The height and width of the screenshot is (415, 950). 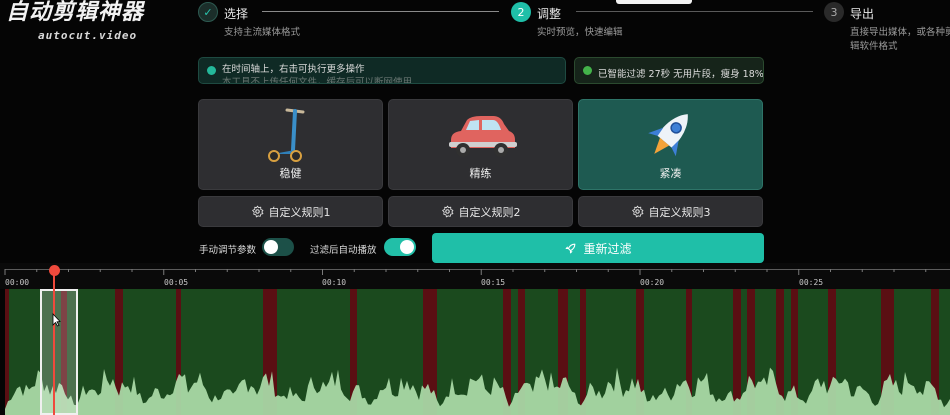 I want to click on step-desc: 支持主流媒体格式, so click(x=262, y=32).